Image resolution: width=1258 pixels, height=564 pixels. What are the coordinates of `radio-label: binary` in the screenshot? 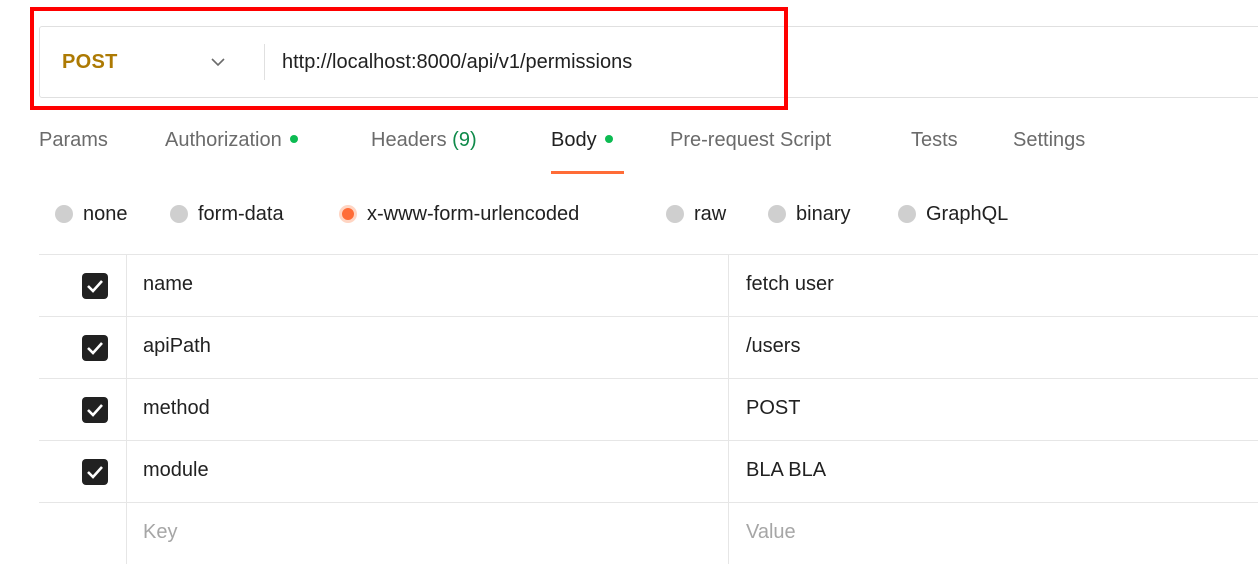 It's located at (823, 213).